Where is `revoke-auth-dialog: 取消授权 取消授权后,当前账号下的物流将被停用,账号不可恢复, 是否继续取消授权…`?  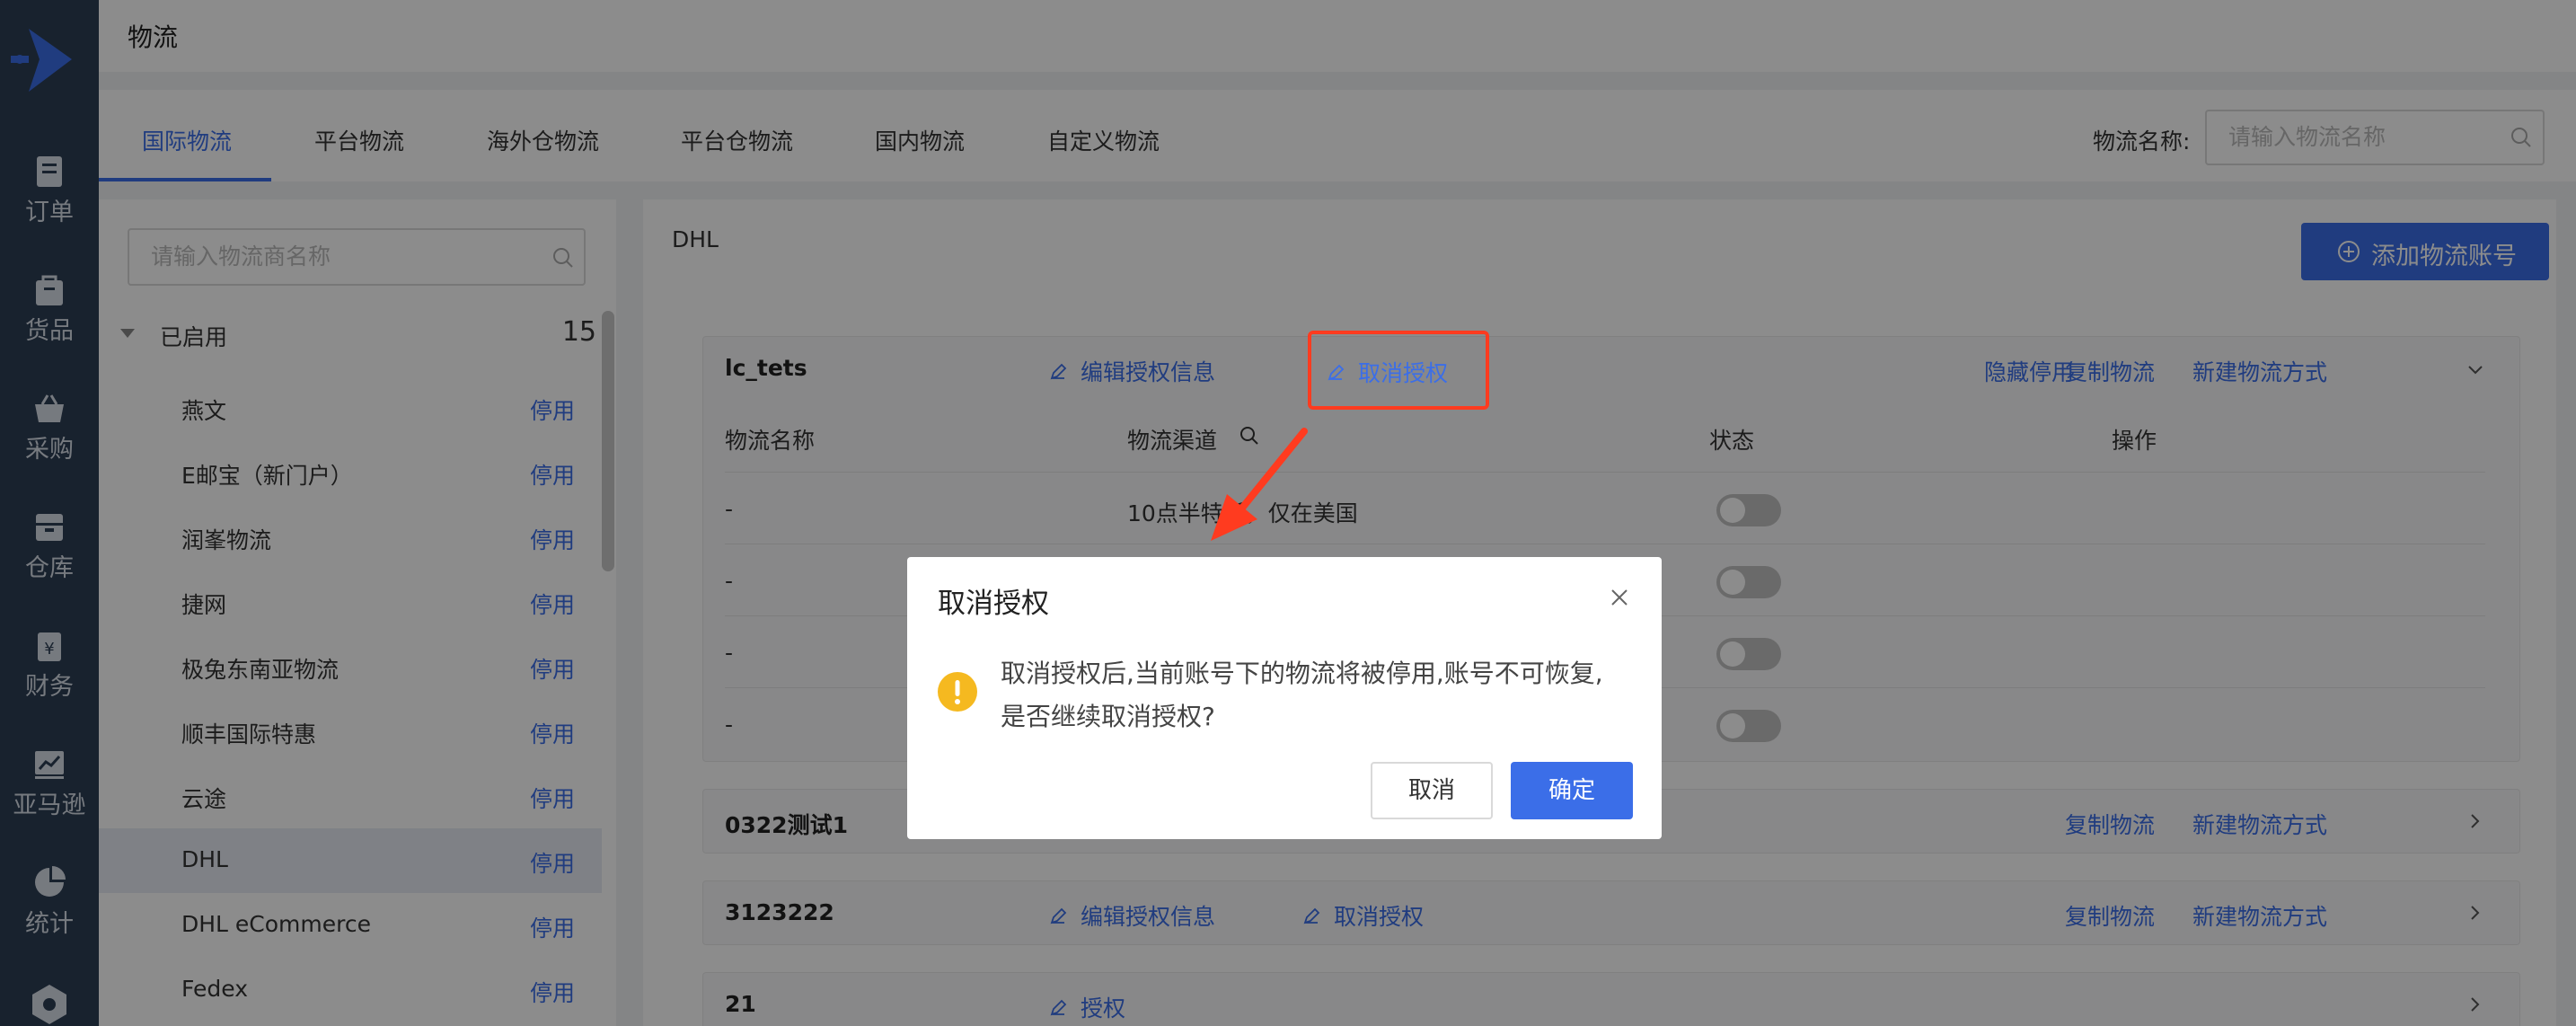
revoke-auth-dialog: 取消授权 取消授权后,当前账号下的物流将被停用,账号不可恢复, 是否继续取消授权… is located at coordinates (1284, 698).